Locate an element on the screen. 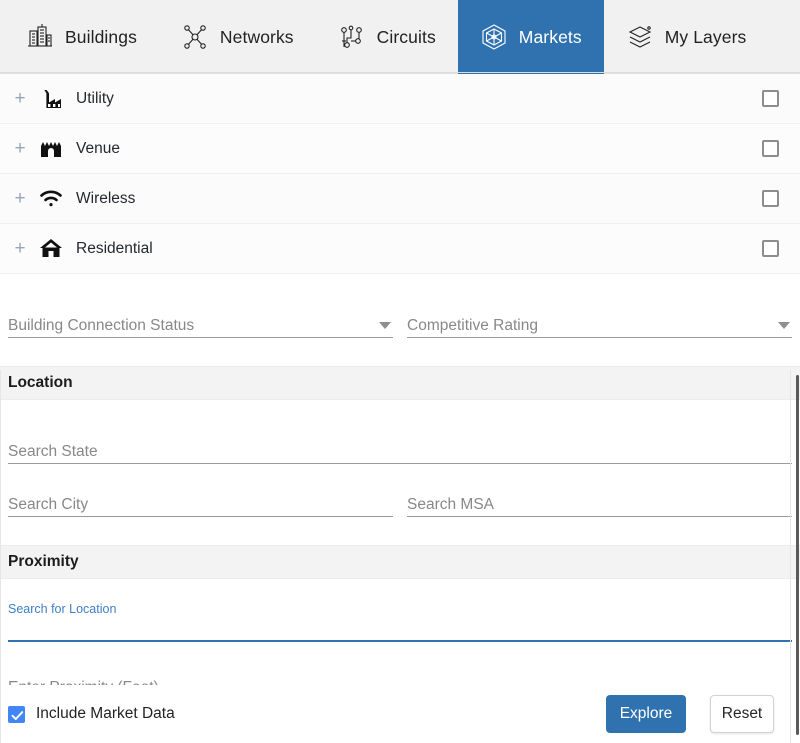 The image size is (800, 743). building-connection-status-placeholder: Building Connection Status is located at coordinates (101, 325).